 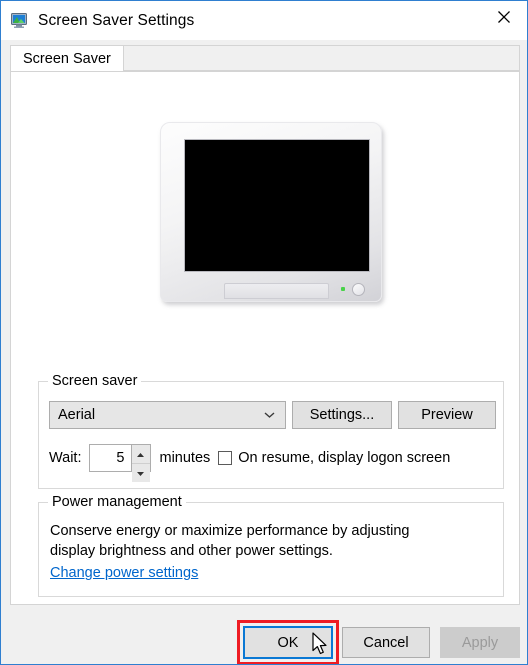 I want to click on apply-button-label: Apply, so click(x=480, y=642).